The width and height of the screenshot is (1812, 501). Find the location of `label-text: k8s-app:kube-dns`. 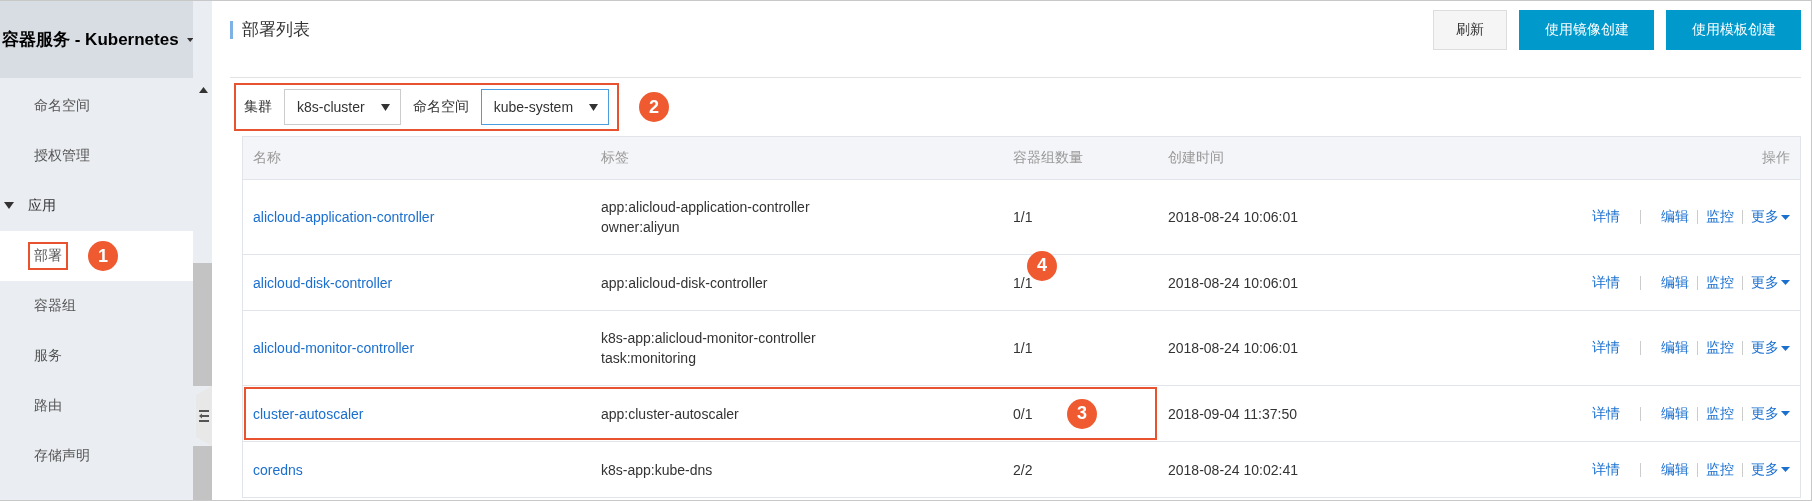

label-text: k8s-app:kube-dns is located at coordinates (657, 470).